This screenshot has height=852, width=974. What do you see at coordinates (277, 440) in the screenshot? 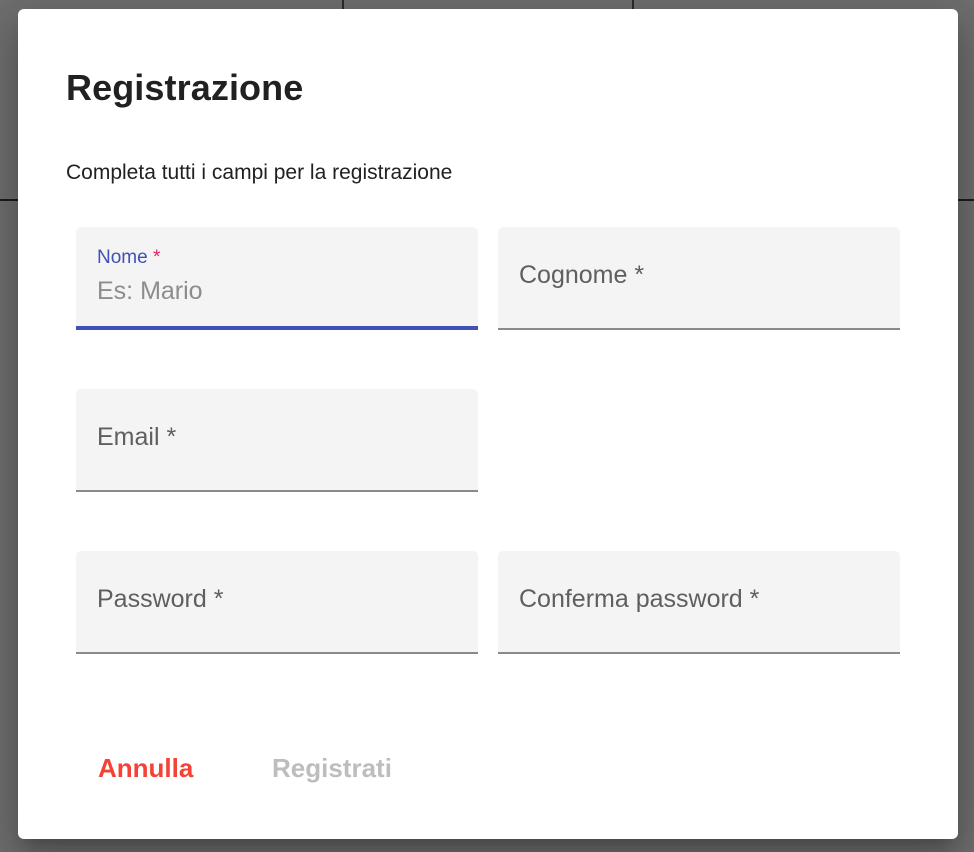
I see `email-field: Email *` at bounding box center [277, 440].